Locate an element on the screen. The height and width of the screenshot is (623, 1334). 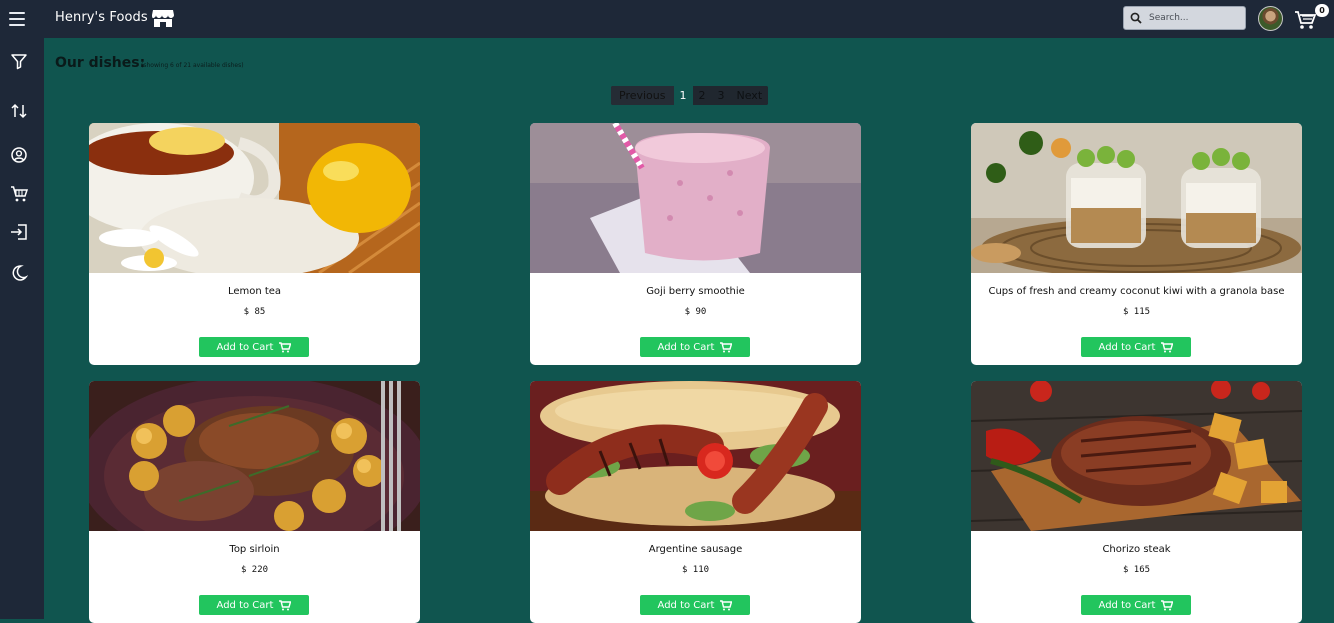
store-icon is located at coordinates (163, 18).